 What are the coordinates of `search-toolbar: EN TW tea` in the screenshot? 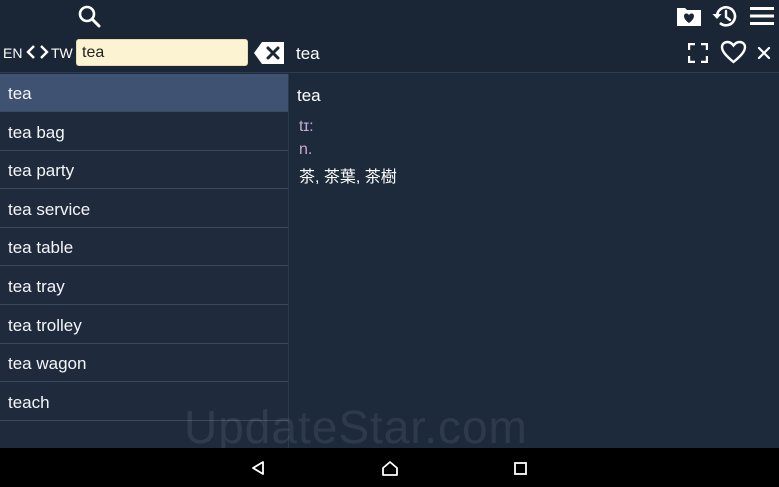 It's located at (389, 53).